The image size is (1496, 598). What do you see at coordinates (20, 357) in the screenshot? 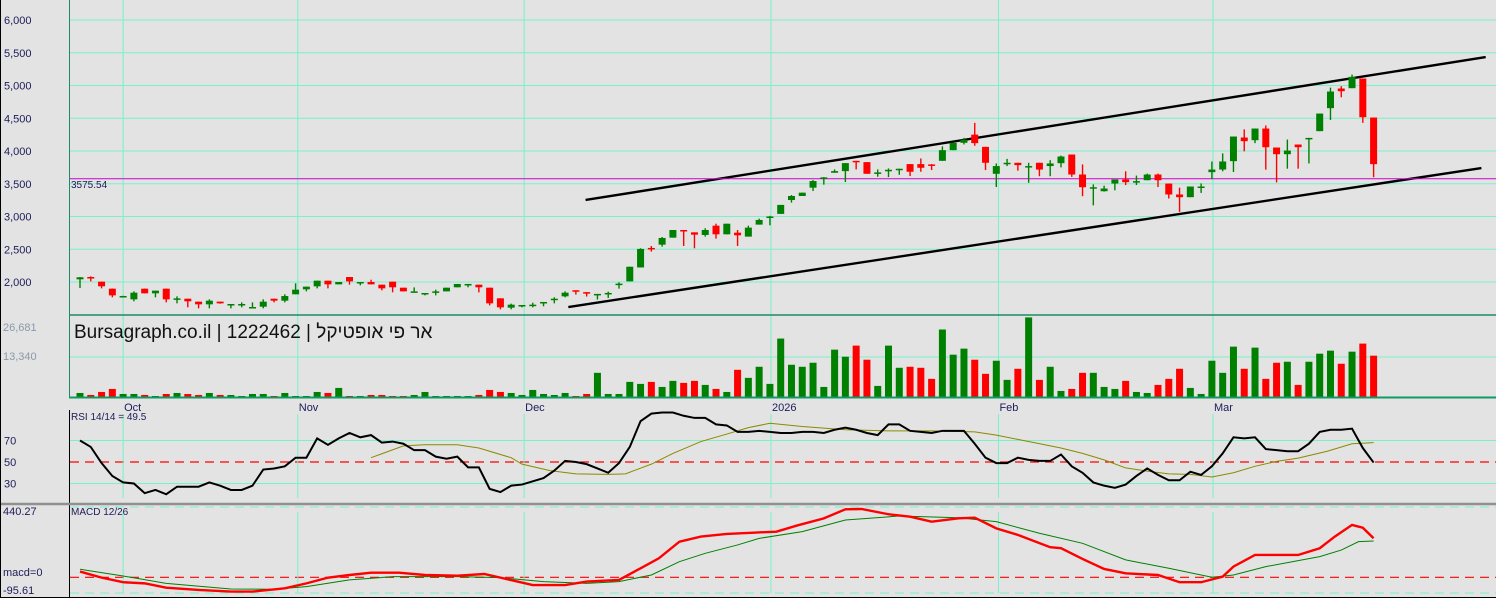
I see `volume-tick-label: 13,340` at bounding box center [20, 357].